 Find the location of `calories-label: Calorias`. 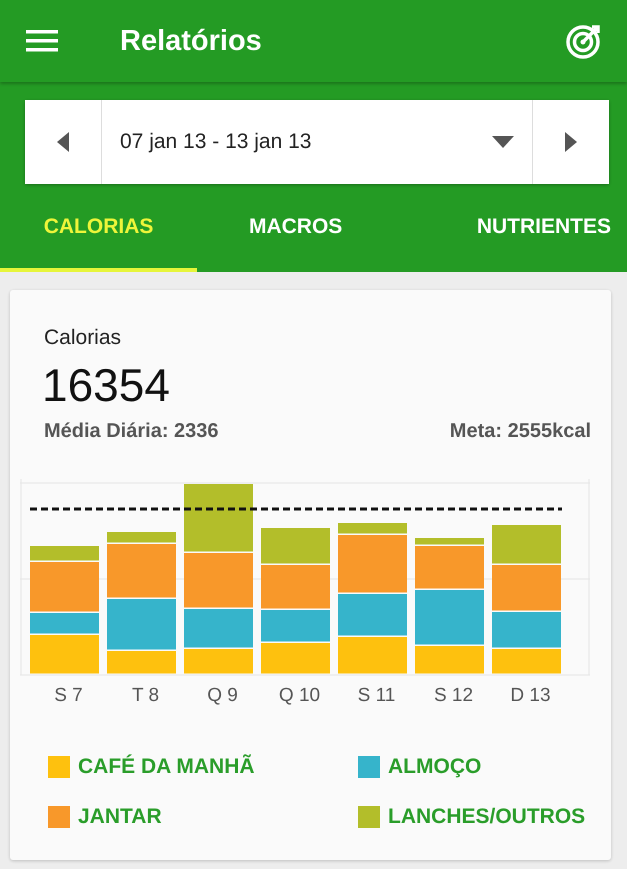

calories-label: Calorias is located at coordinates (82, 338).